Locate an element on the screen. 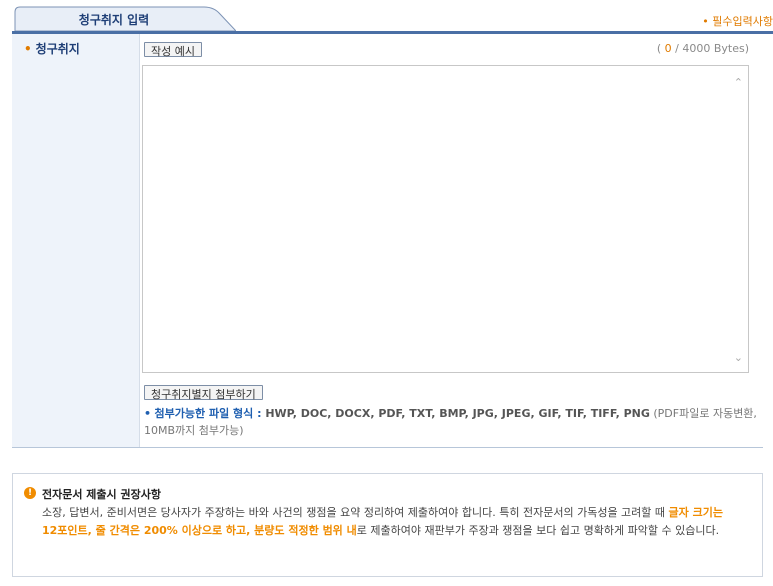 The height and width of the screenshot is (586, 773). byte-count-open: ( is located at coordinates (660, 48).